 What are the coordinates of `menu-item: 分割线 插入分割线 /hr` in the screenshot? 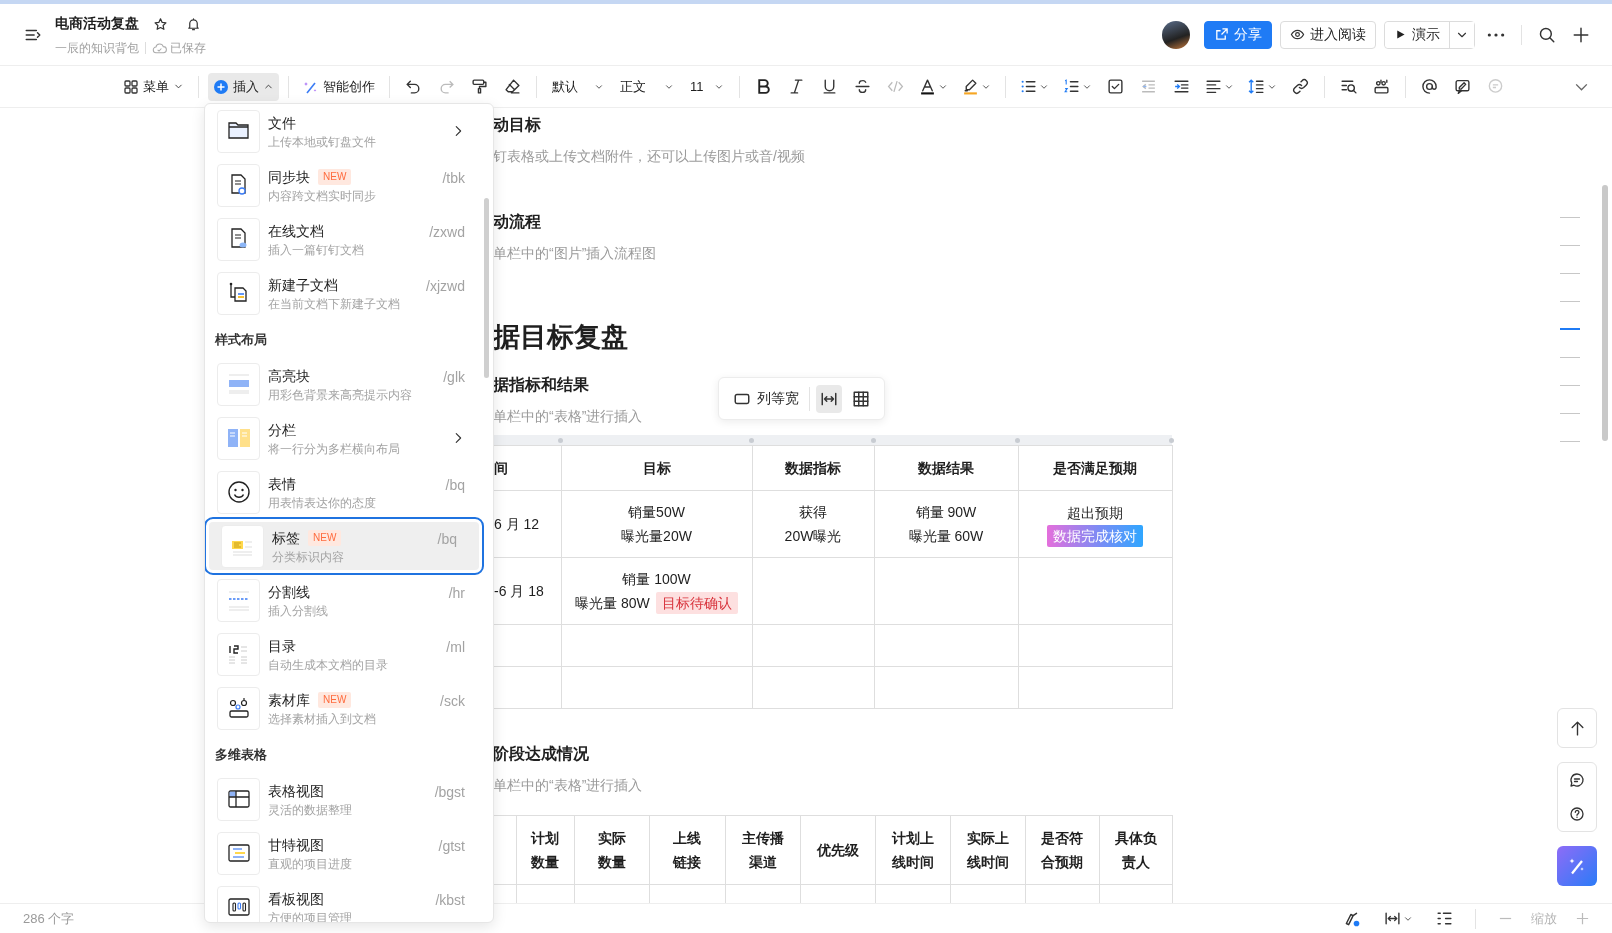 It's located at (346, 600).